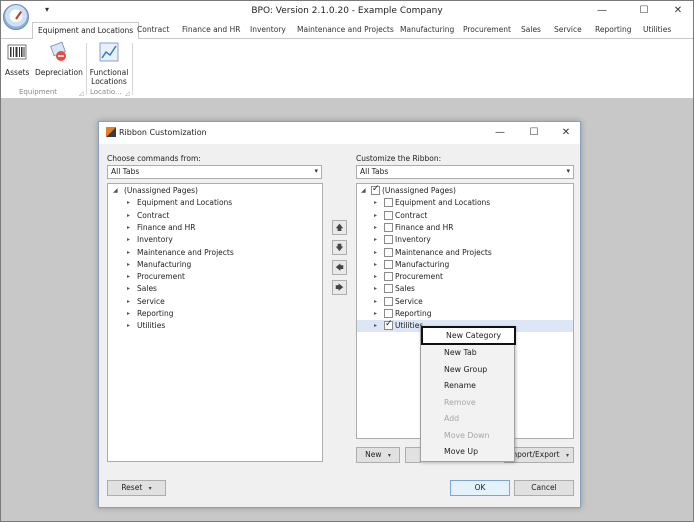 This screenshot has height=522, width=694. Describe the element at coordinates (678, 11) in the screenshot. I see `close-button: ✕` at that location.